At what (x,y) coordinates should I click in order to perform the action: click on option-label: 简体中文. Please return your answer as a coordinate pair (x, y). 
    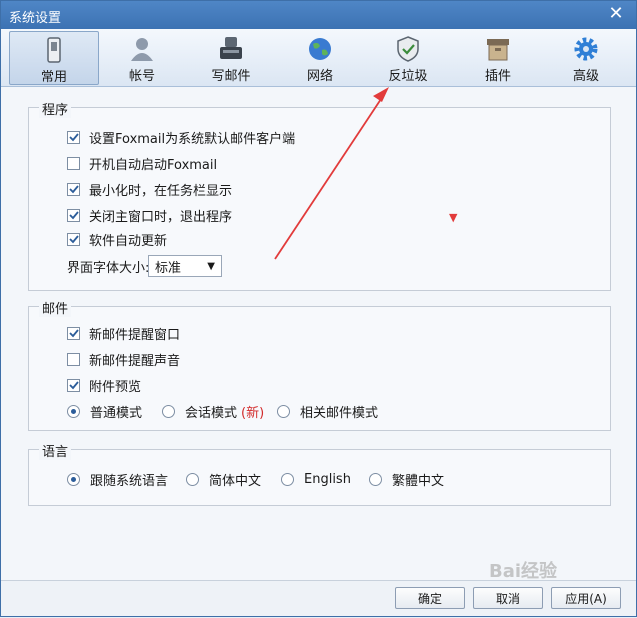
    Looking at the image, I should click on (235, 481).